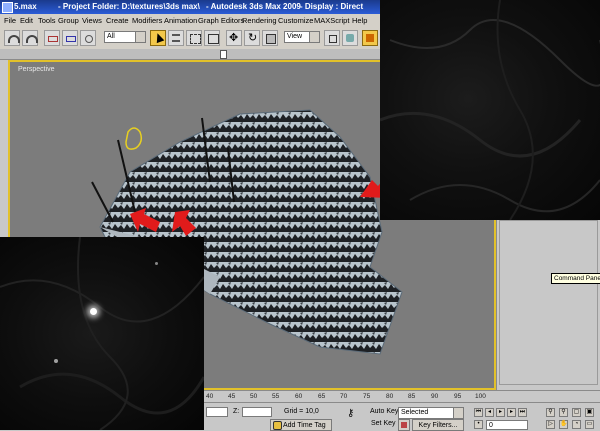 This screenshot has height=431, width=600. I want to click on command-panel-tooltip: Command Panel, so click(575, 278).